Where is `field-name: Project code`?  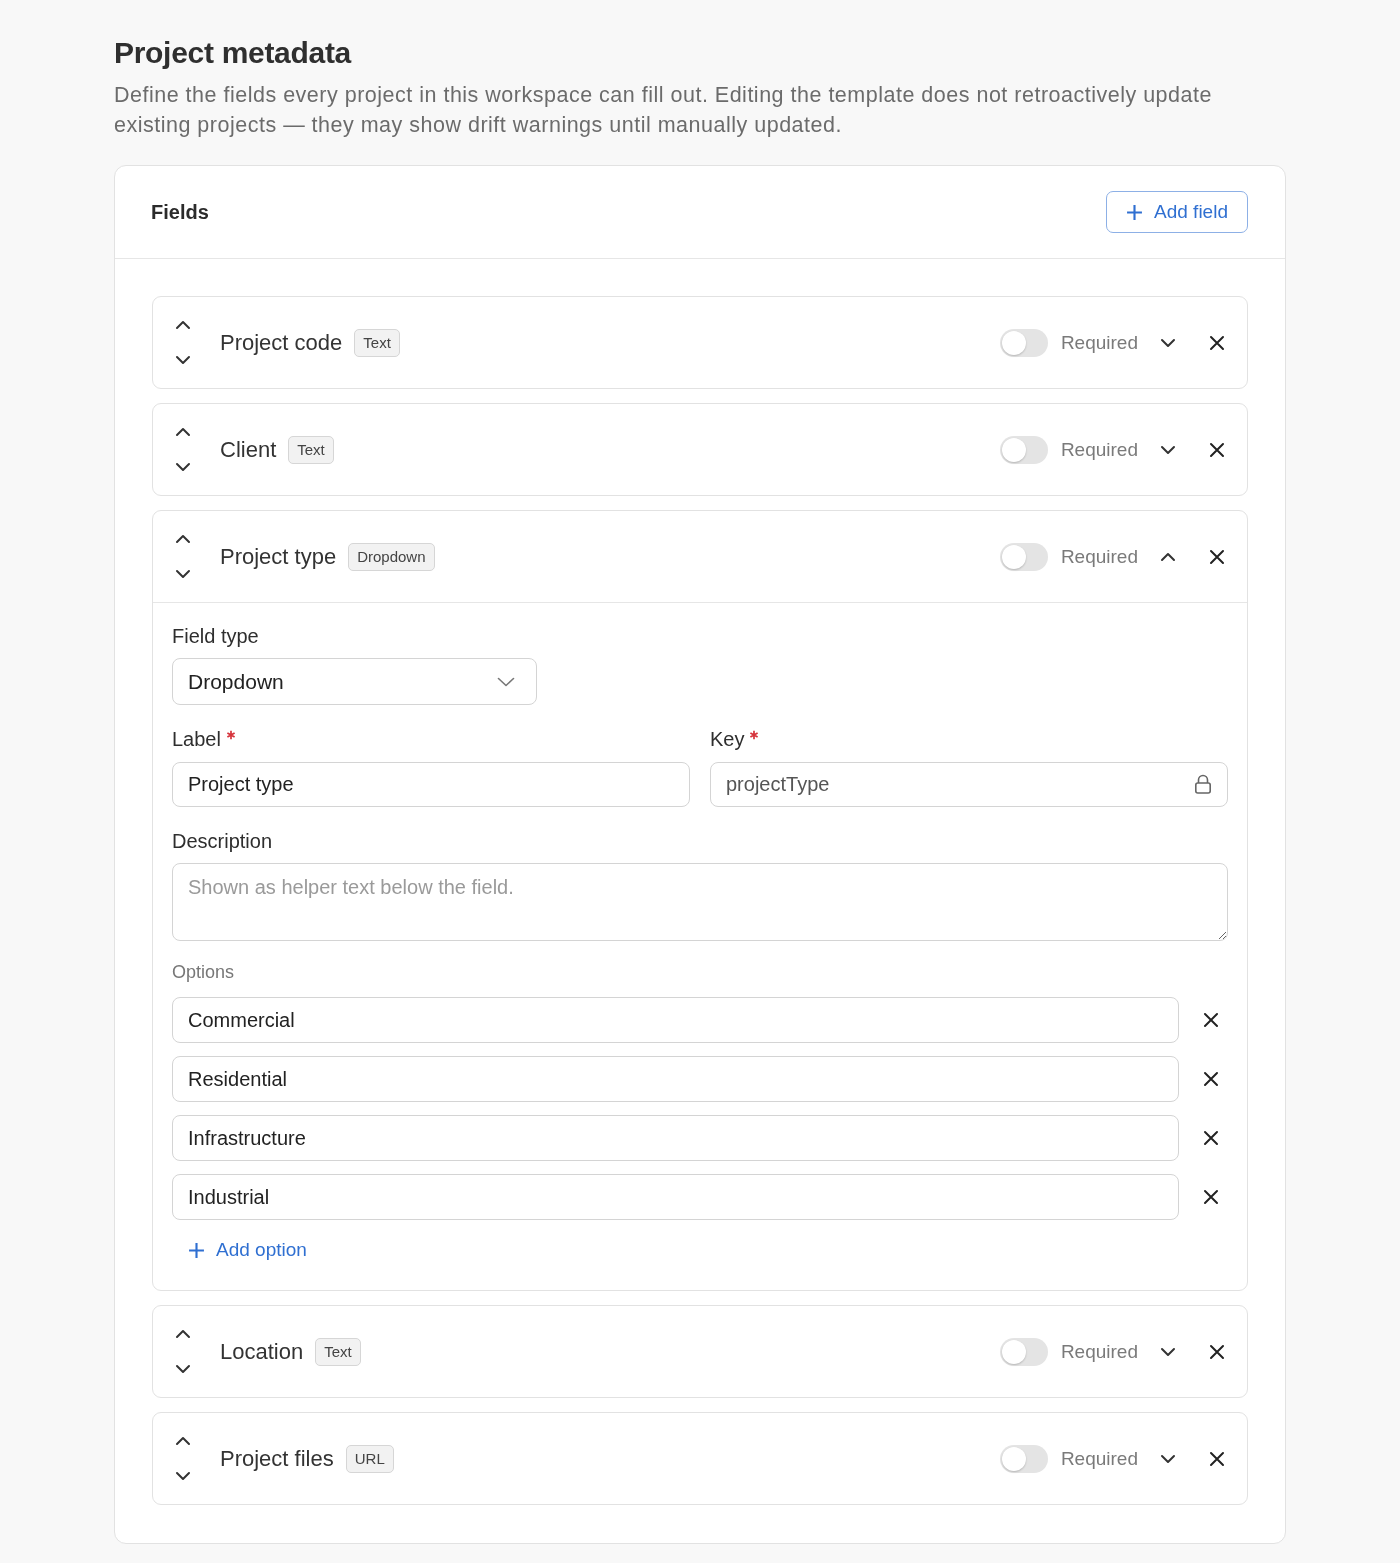 field-name: Project code is located at coordinates (281, 342).